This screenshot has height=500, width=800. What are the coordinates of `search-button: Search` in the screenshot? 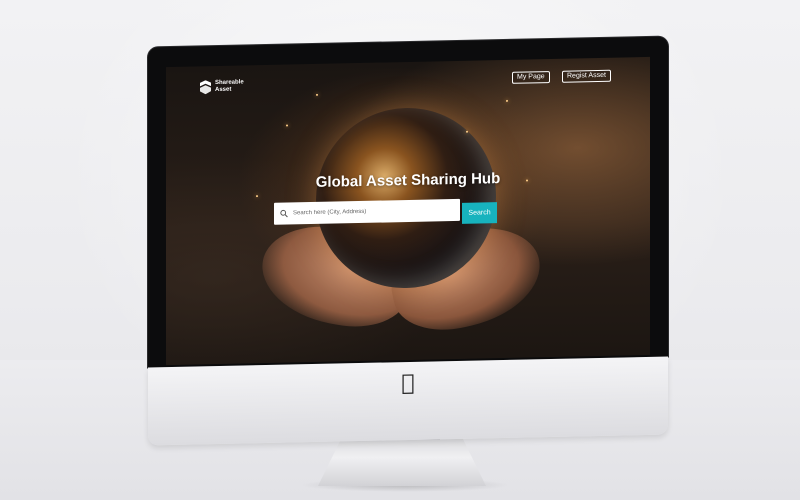 It's located at (479, 213).